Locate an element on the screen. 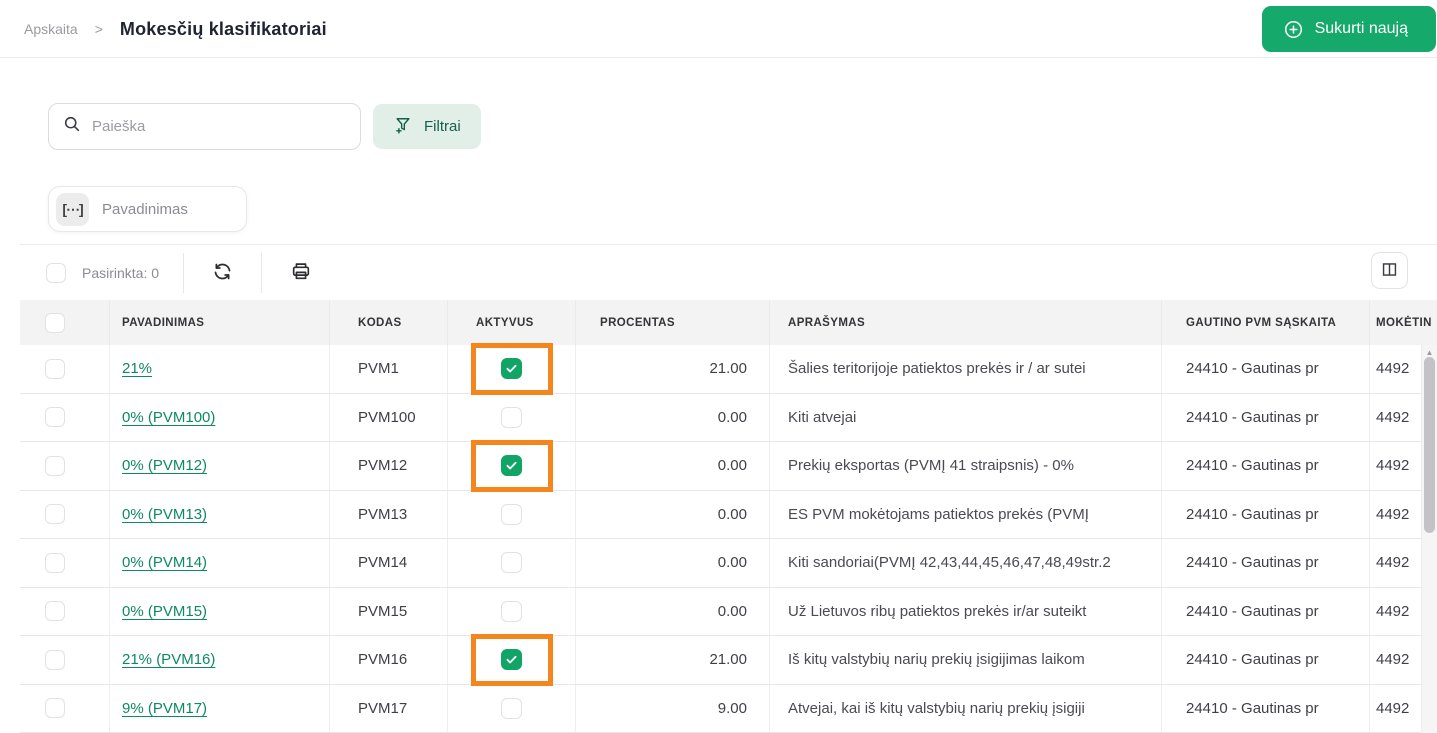  create-new-button: Sukurti naują is located at coordinates (1348, 29).